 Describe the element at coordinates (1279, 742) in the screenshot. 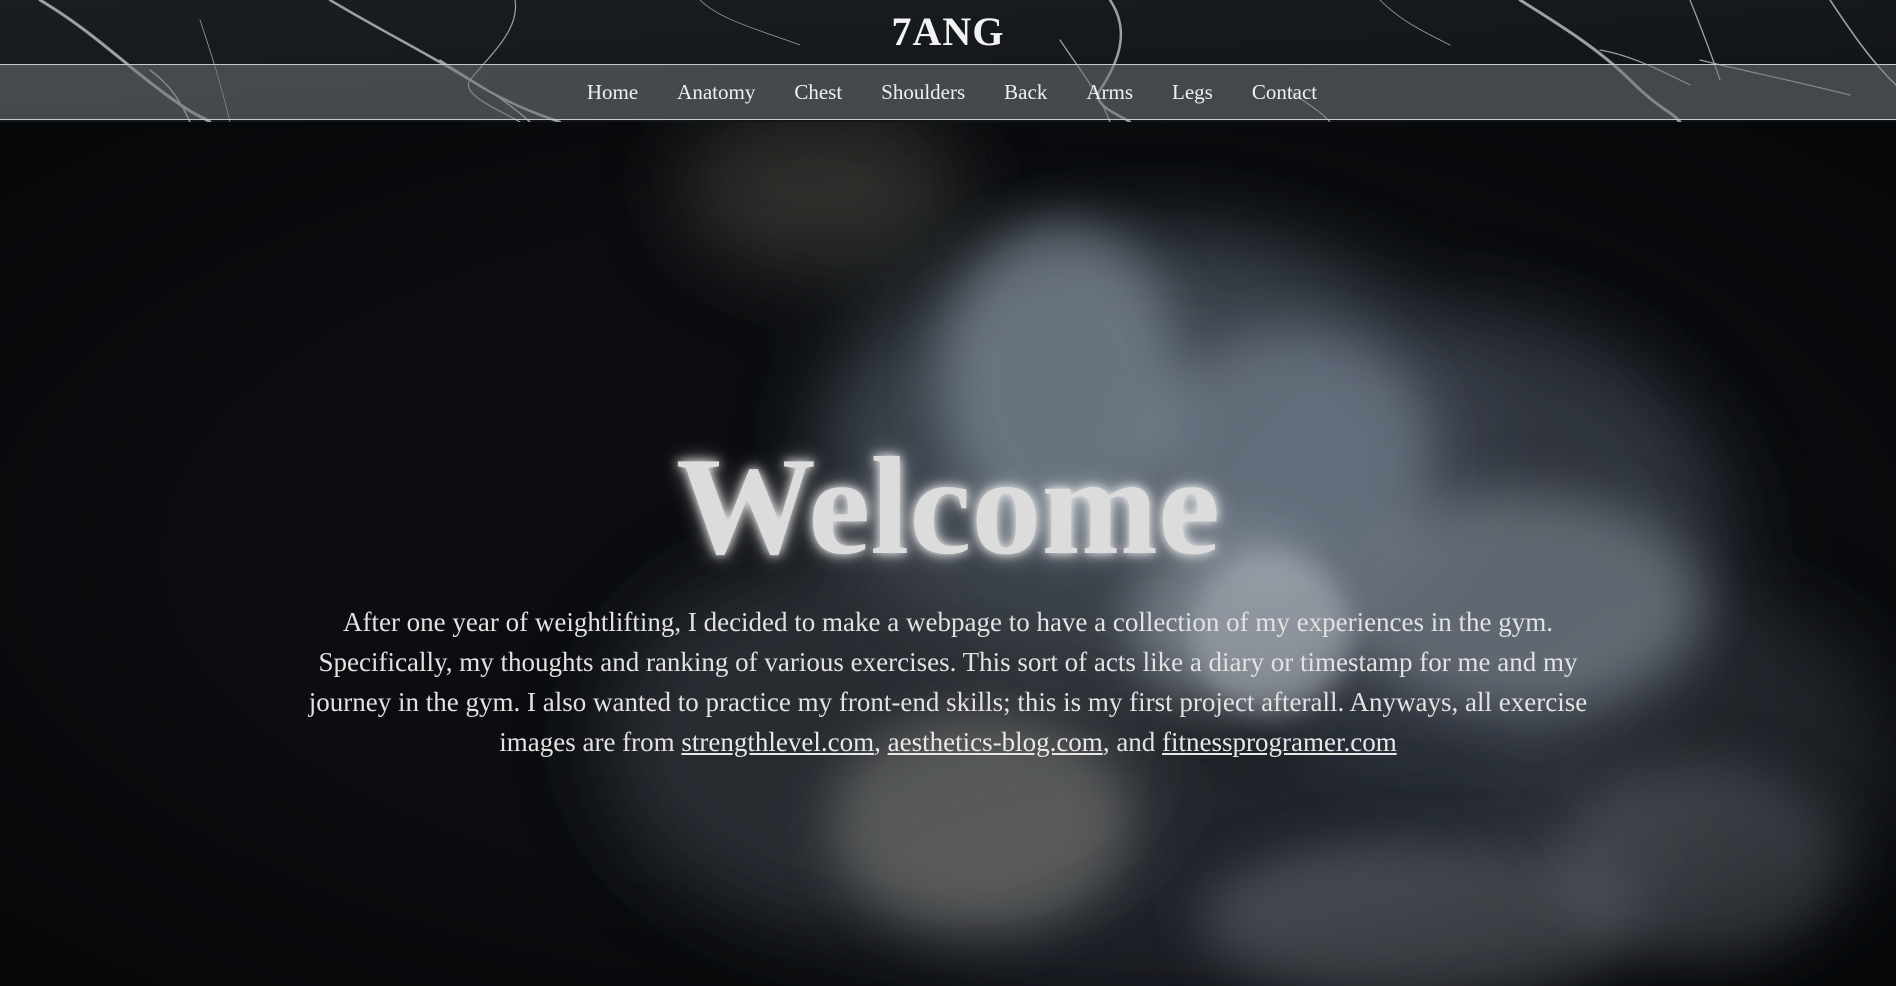

I see `link-fitnessprogramer: fitnessprogramer.com` at that location.